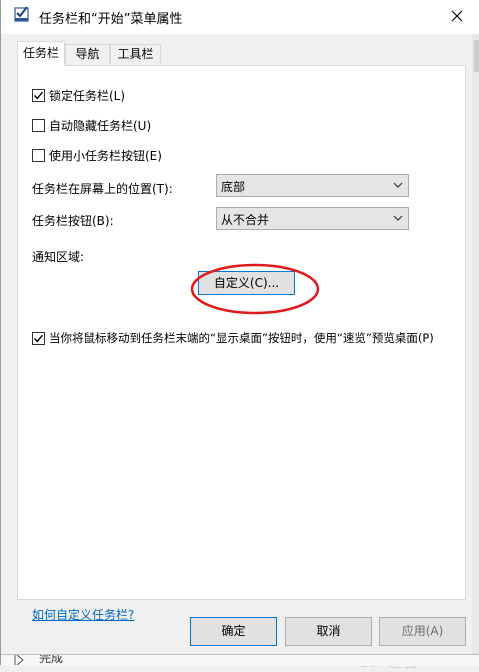  I want to click on cancel-button: 取消, so click(328, 631).